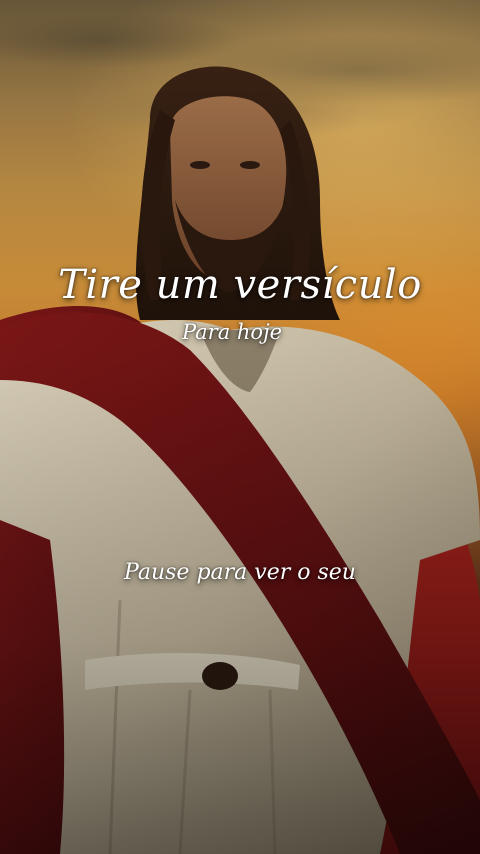 The height and width of the screenshot is (854, 480). Describe the element at coordinates (240, 572) in the screenshot. I see `pause-prompt-text: Pause para ver o seu` at that location.